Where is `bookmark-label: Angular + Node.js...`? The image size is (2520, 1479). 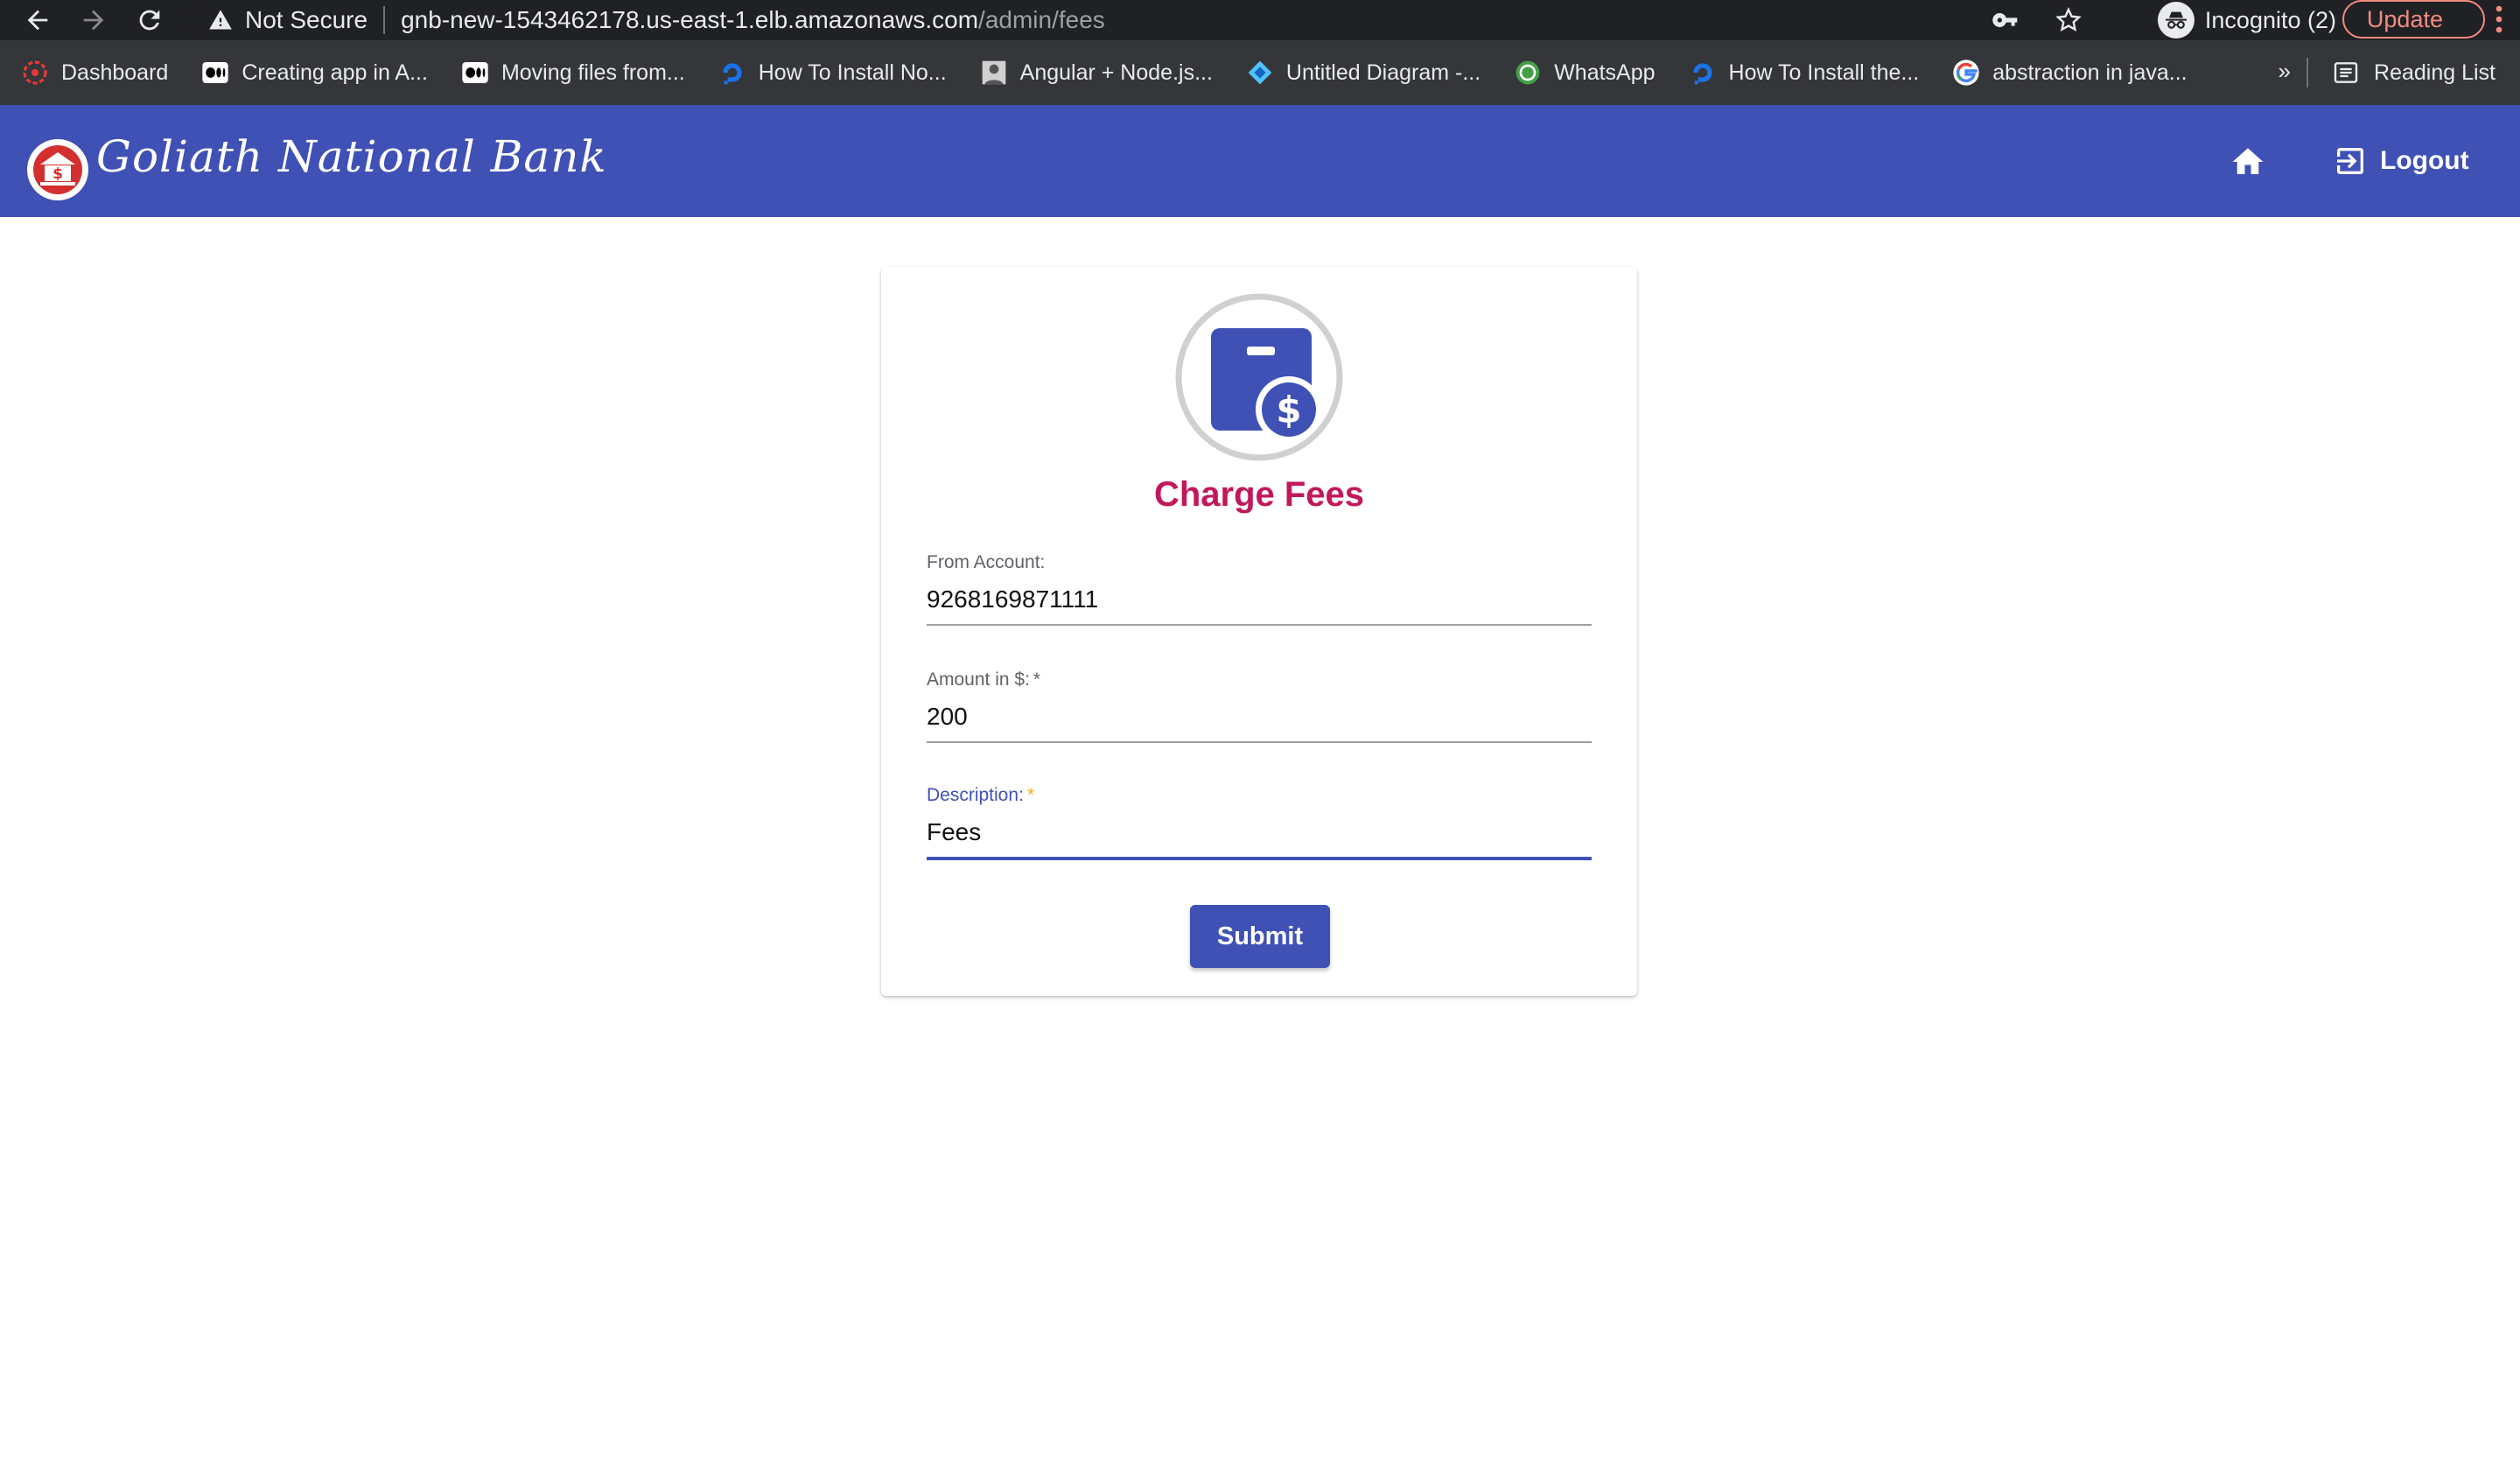 bookmark-label: Angular + Node.js... is located at coordinates (1116, 72).